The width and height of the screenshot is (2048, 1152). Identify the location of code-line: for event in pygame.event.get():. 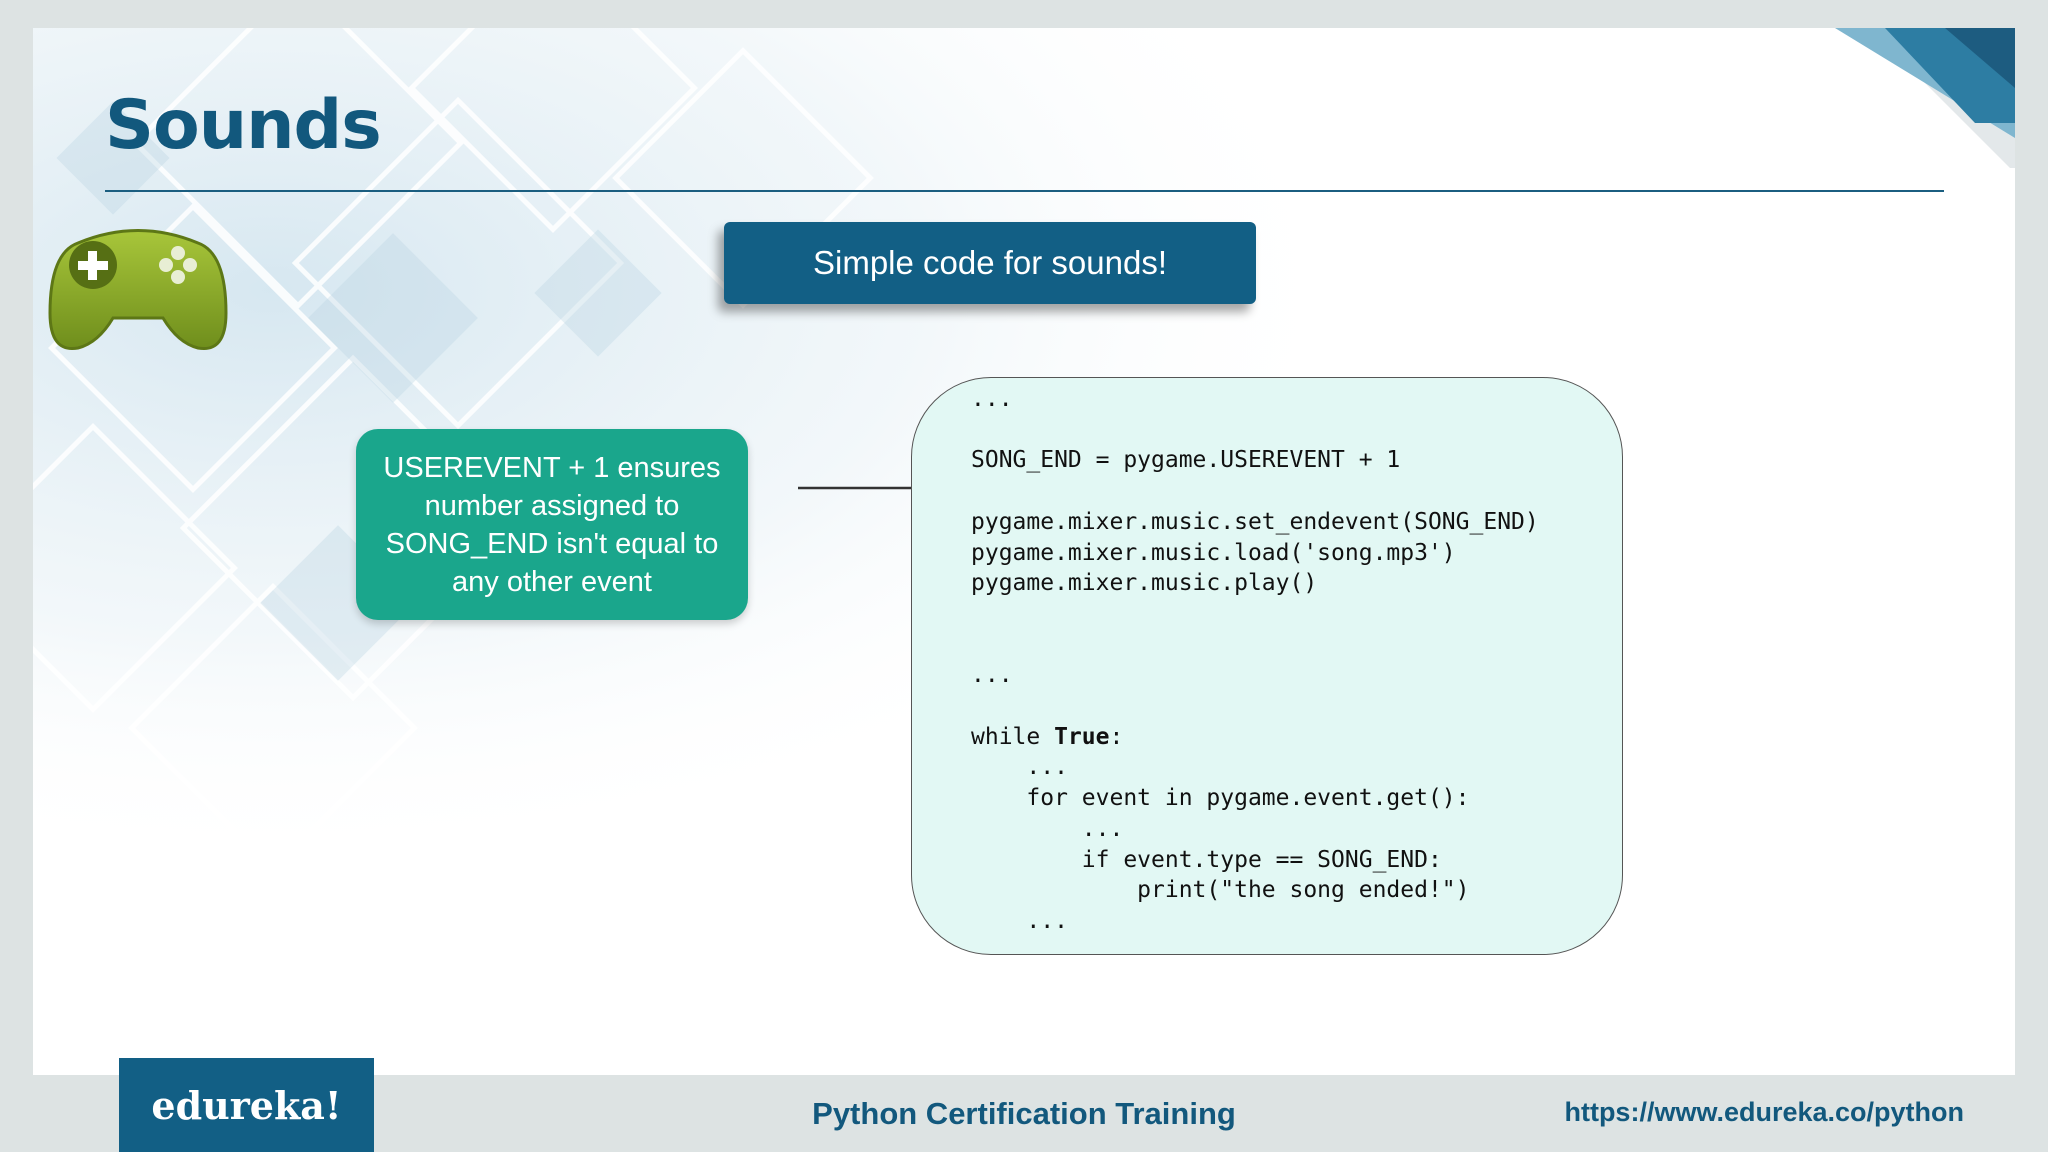
(1220, 798).